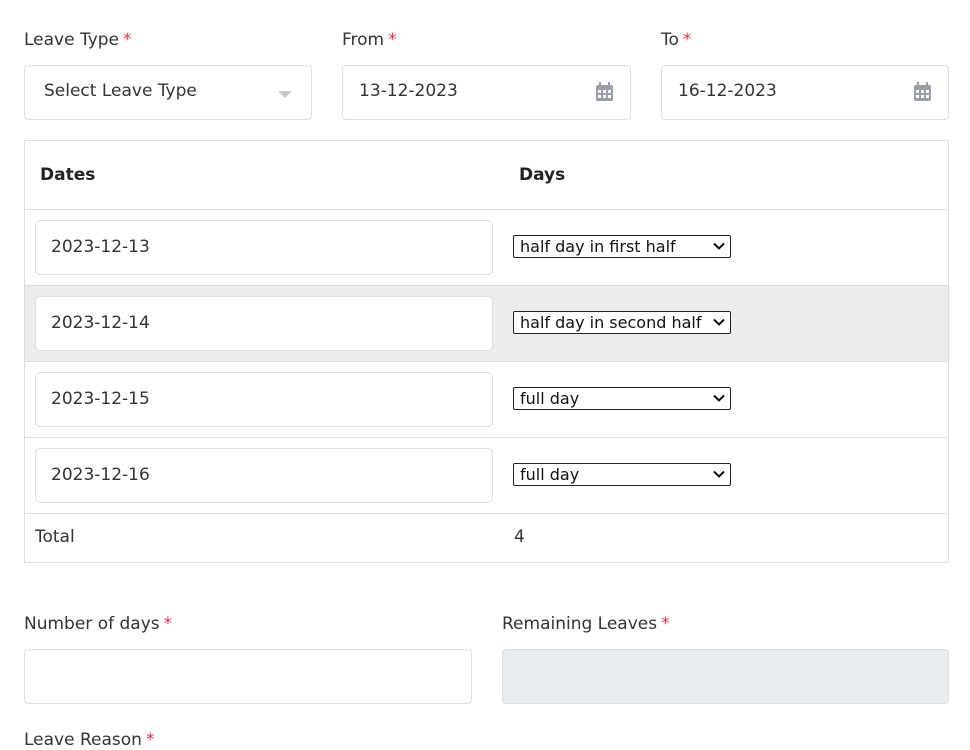  I want to click on leave-type-label: Leave Type *, so click(78, 40).